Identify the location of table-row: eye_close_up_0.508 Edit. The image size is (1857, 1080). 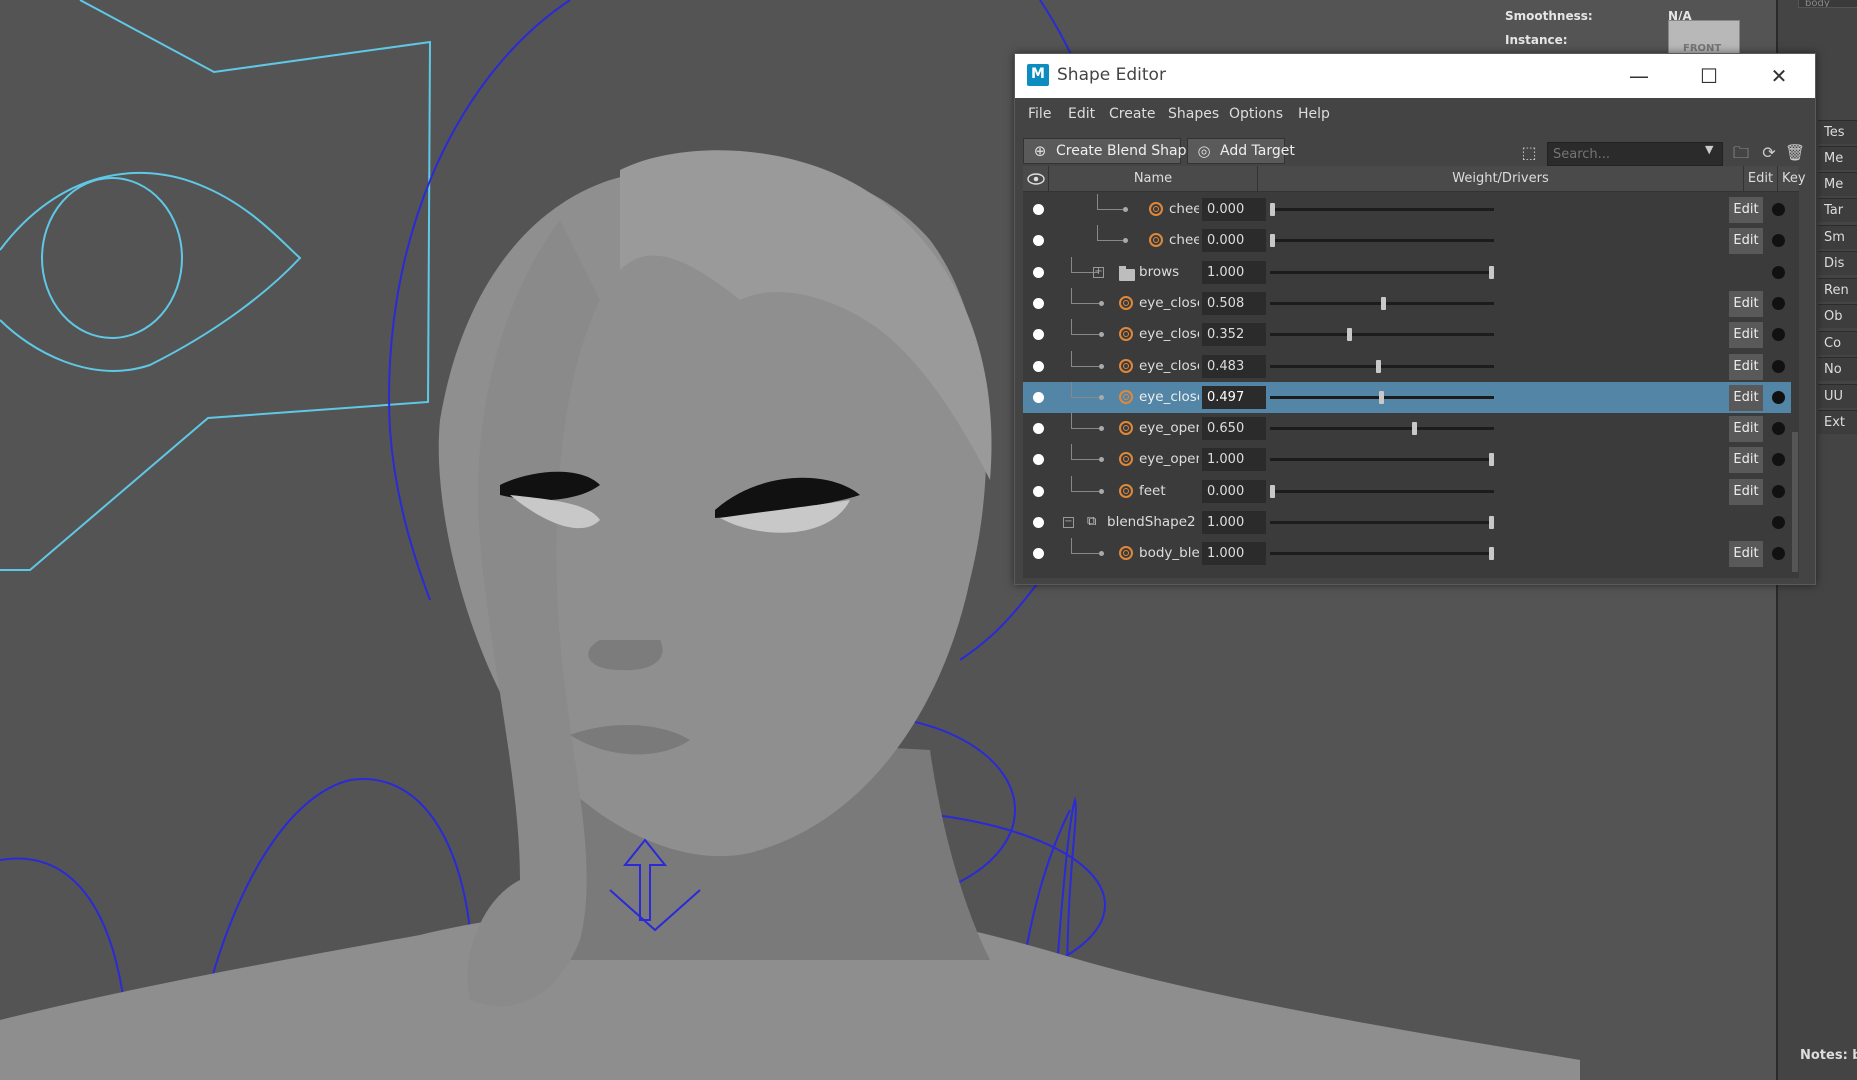
(1407, 303).